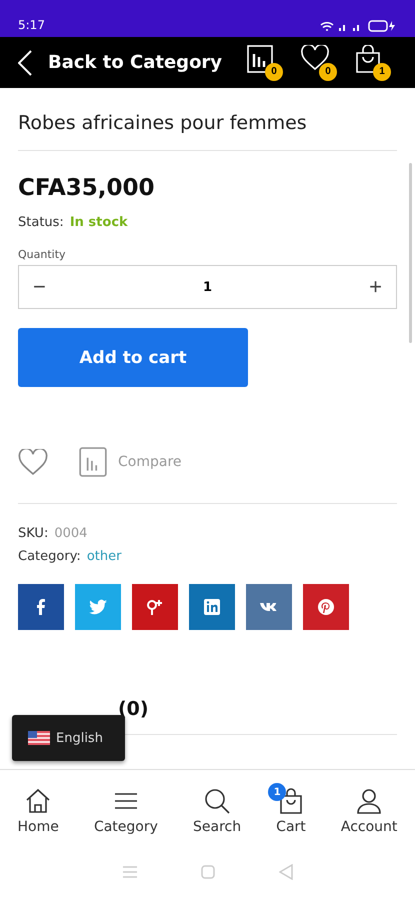 Image resolution: width=415 pixels, height=900 pixels. What do you see at coordinates (382, 71) in the screenshot?
I see `count-badge: 1` at bounding box center [382, 71].